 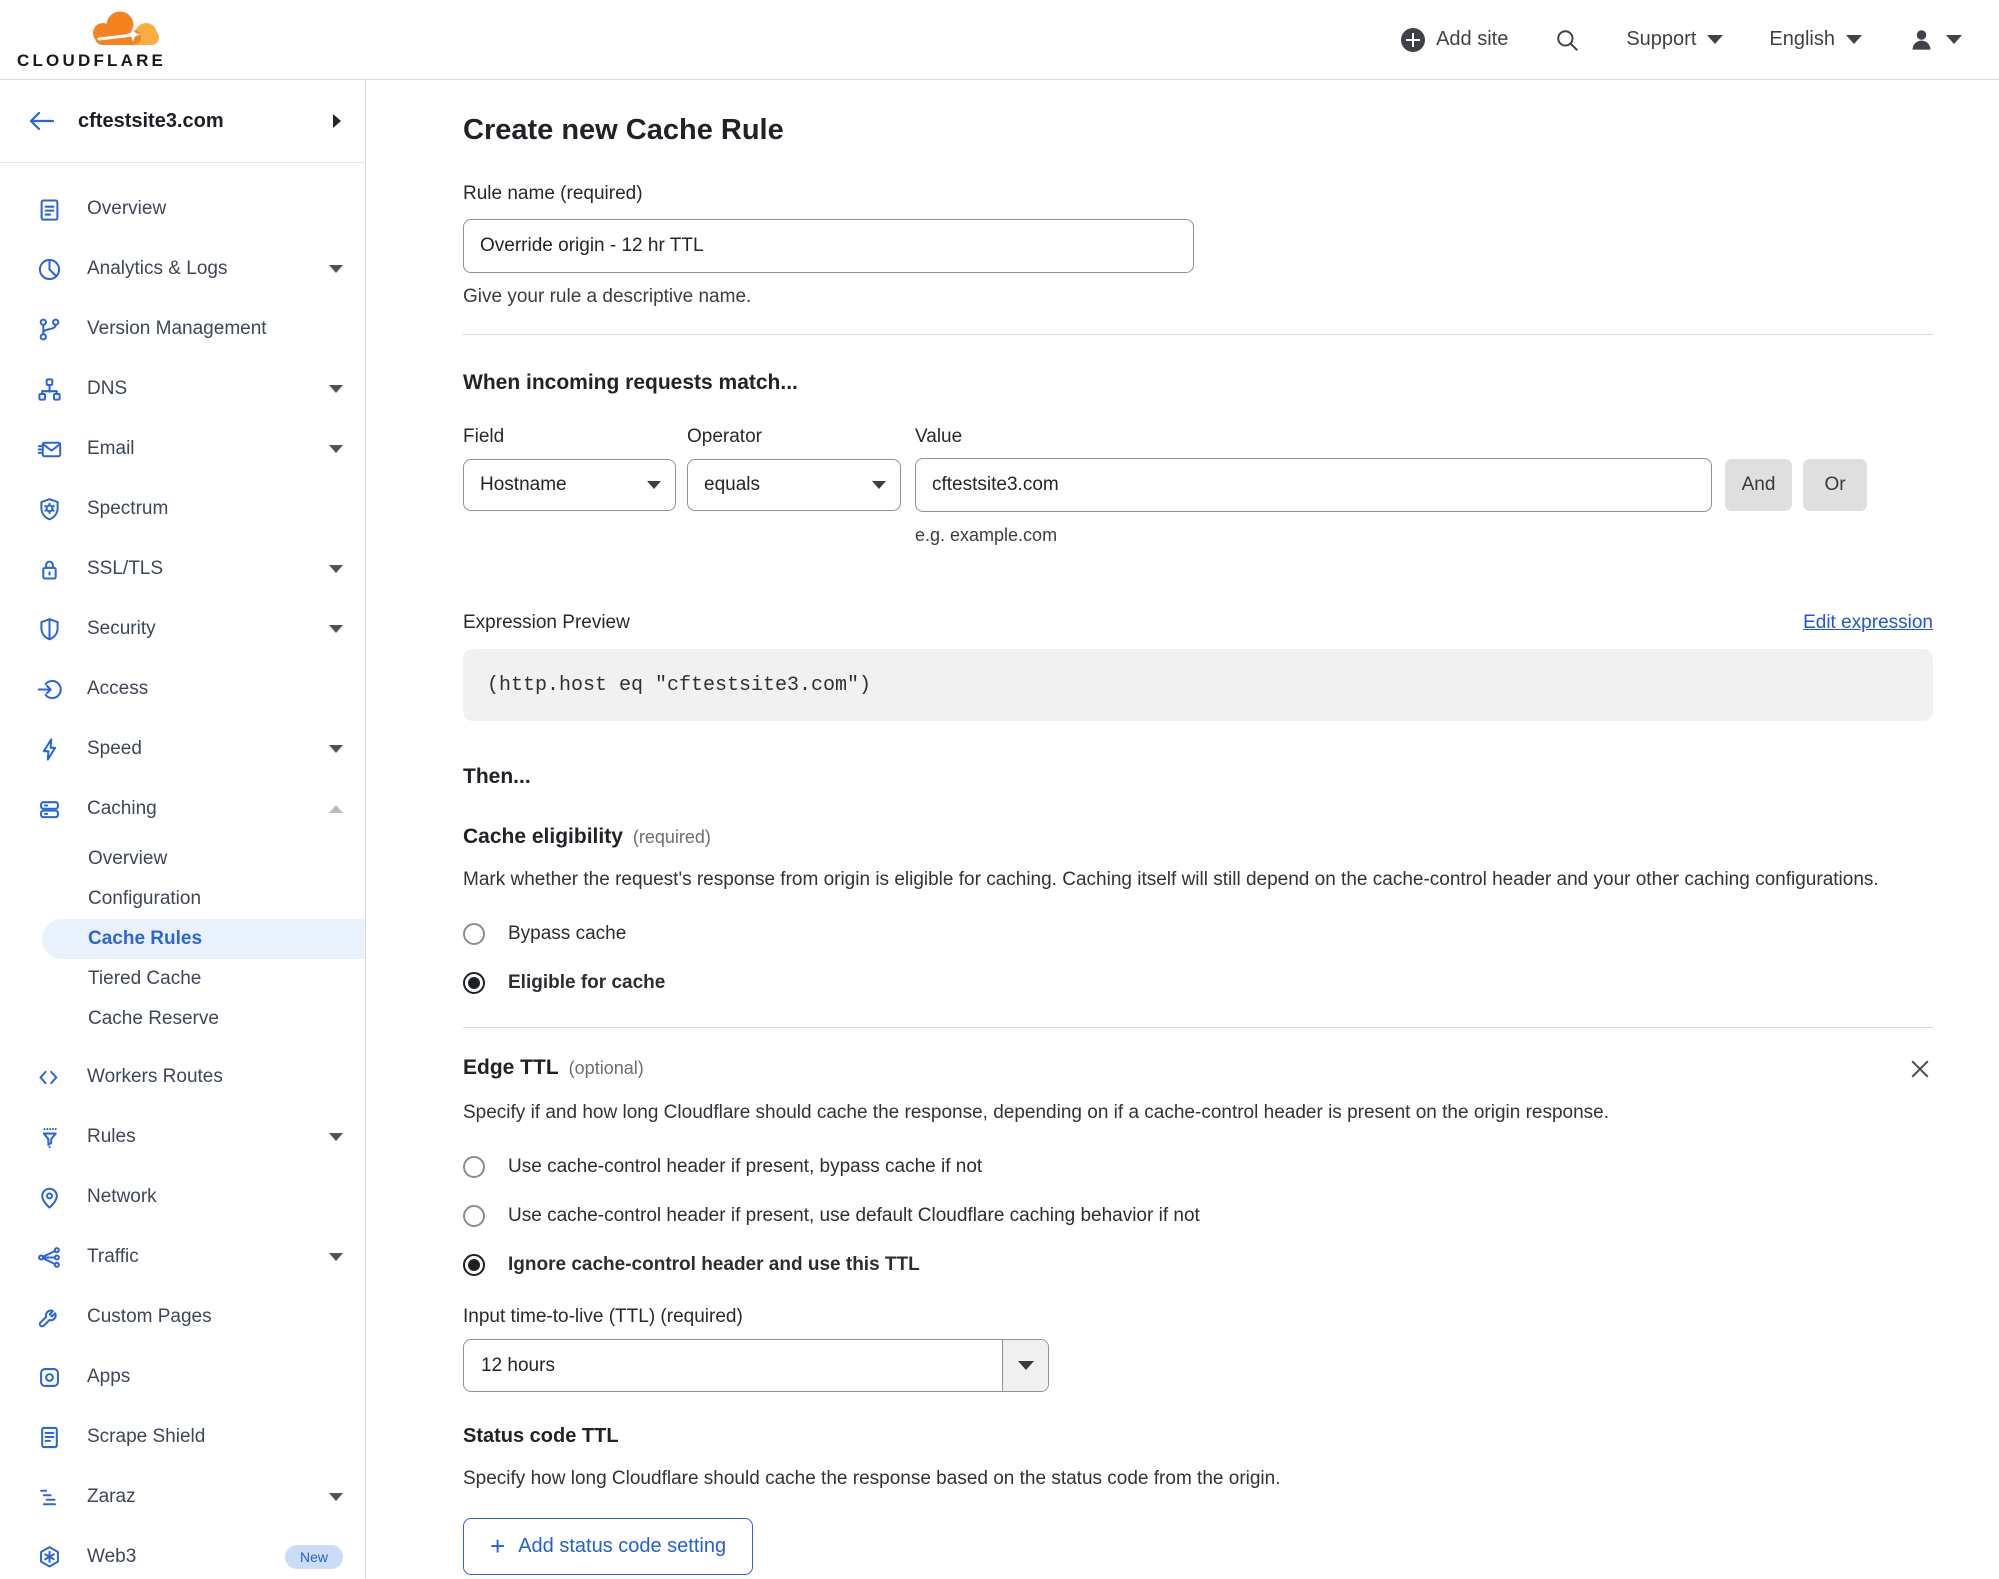 What do you see at coordinates (313, 1557) in the screenshot?
I see `new-badge: New` at bounding box center [313, 1557].